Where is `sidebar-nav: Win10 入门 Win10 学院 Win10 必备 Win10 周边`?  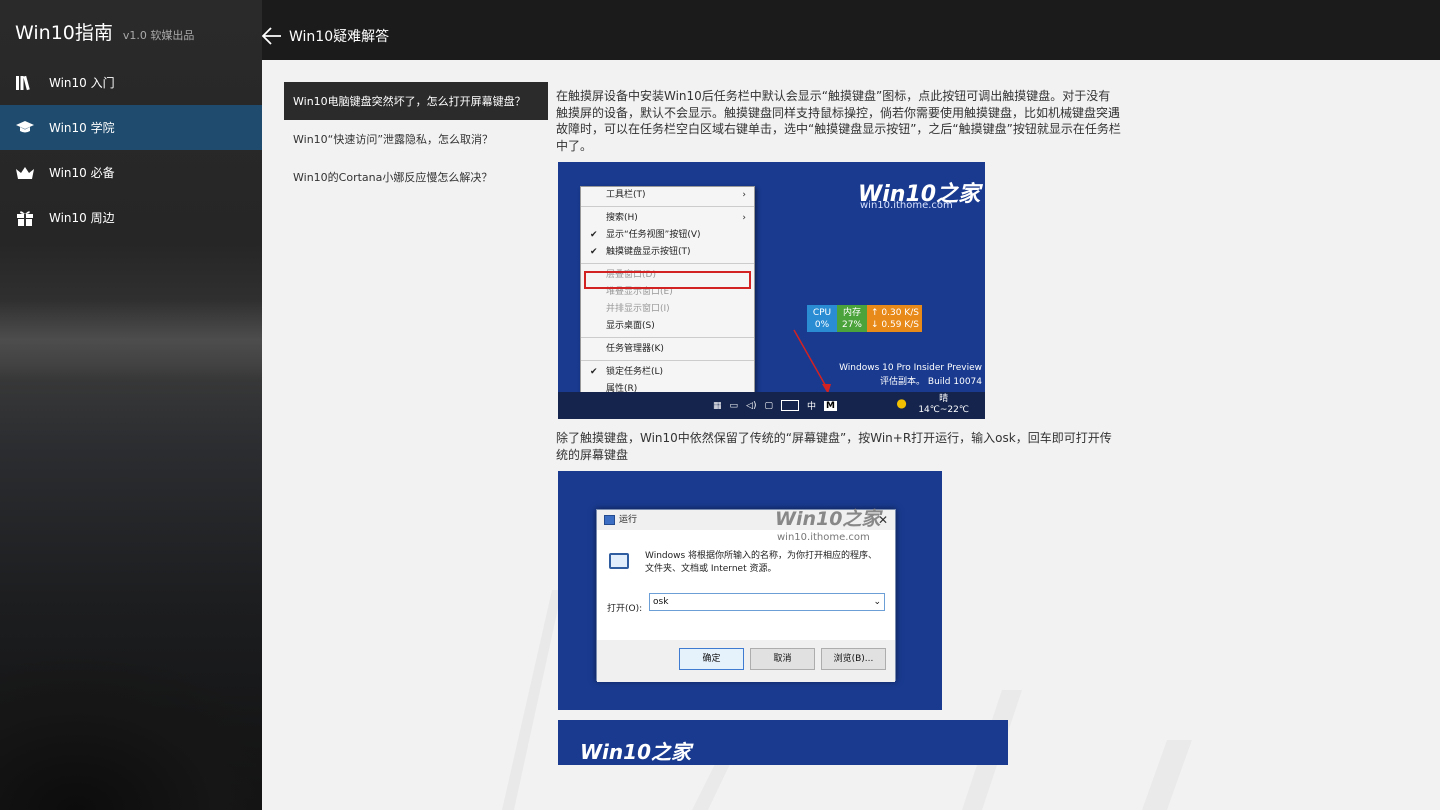 sidebar-nav: Win10 入门 Win10 学院 Win10 必备 Win10 周边 is located at coordinates (131, 150).